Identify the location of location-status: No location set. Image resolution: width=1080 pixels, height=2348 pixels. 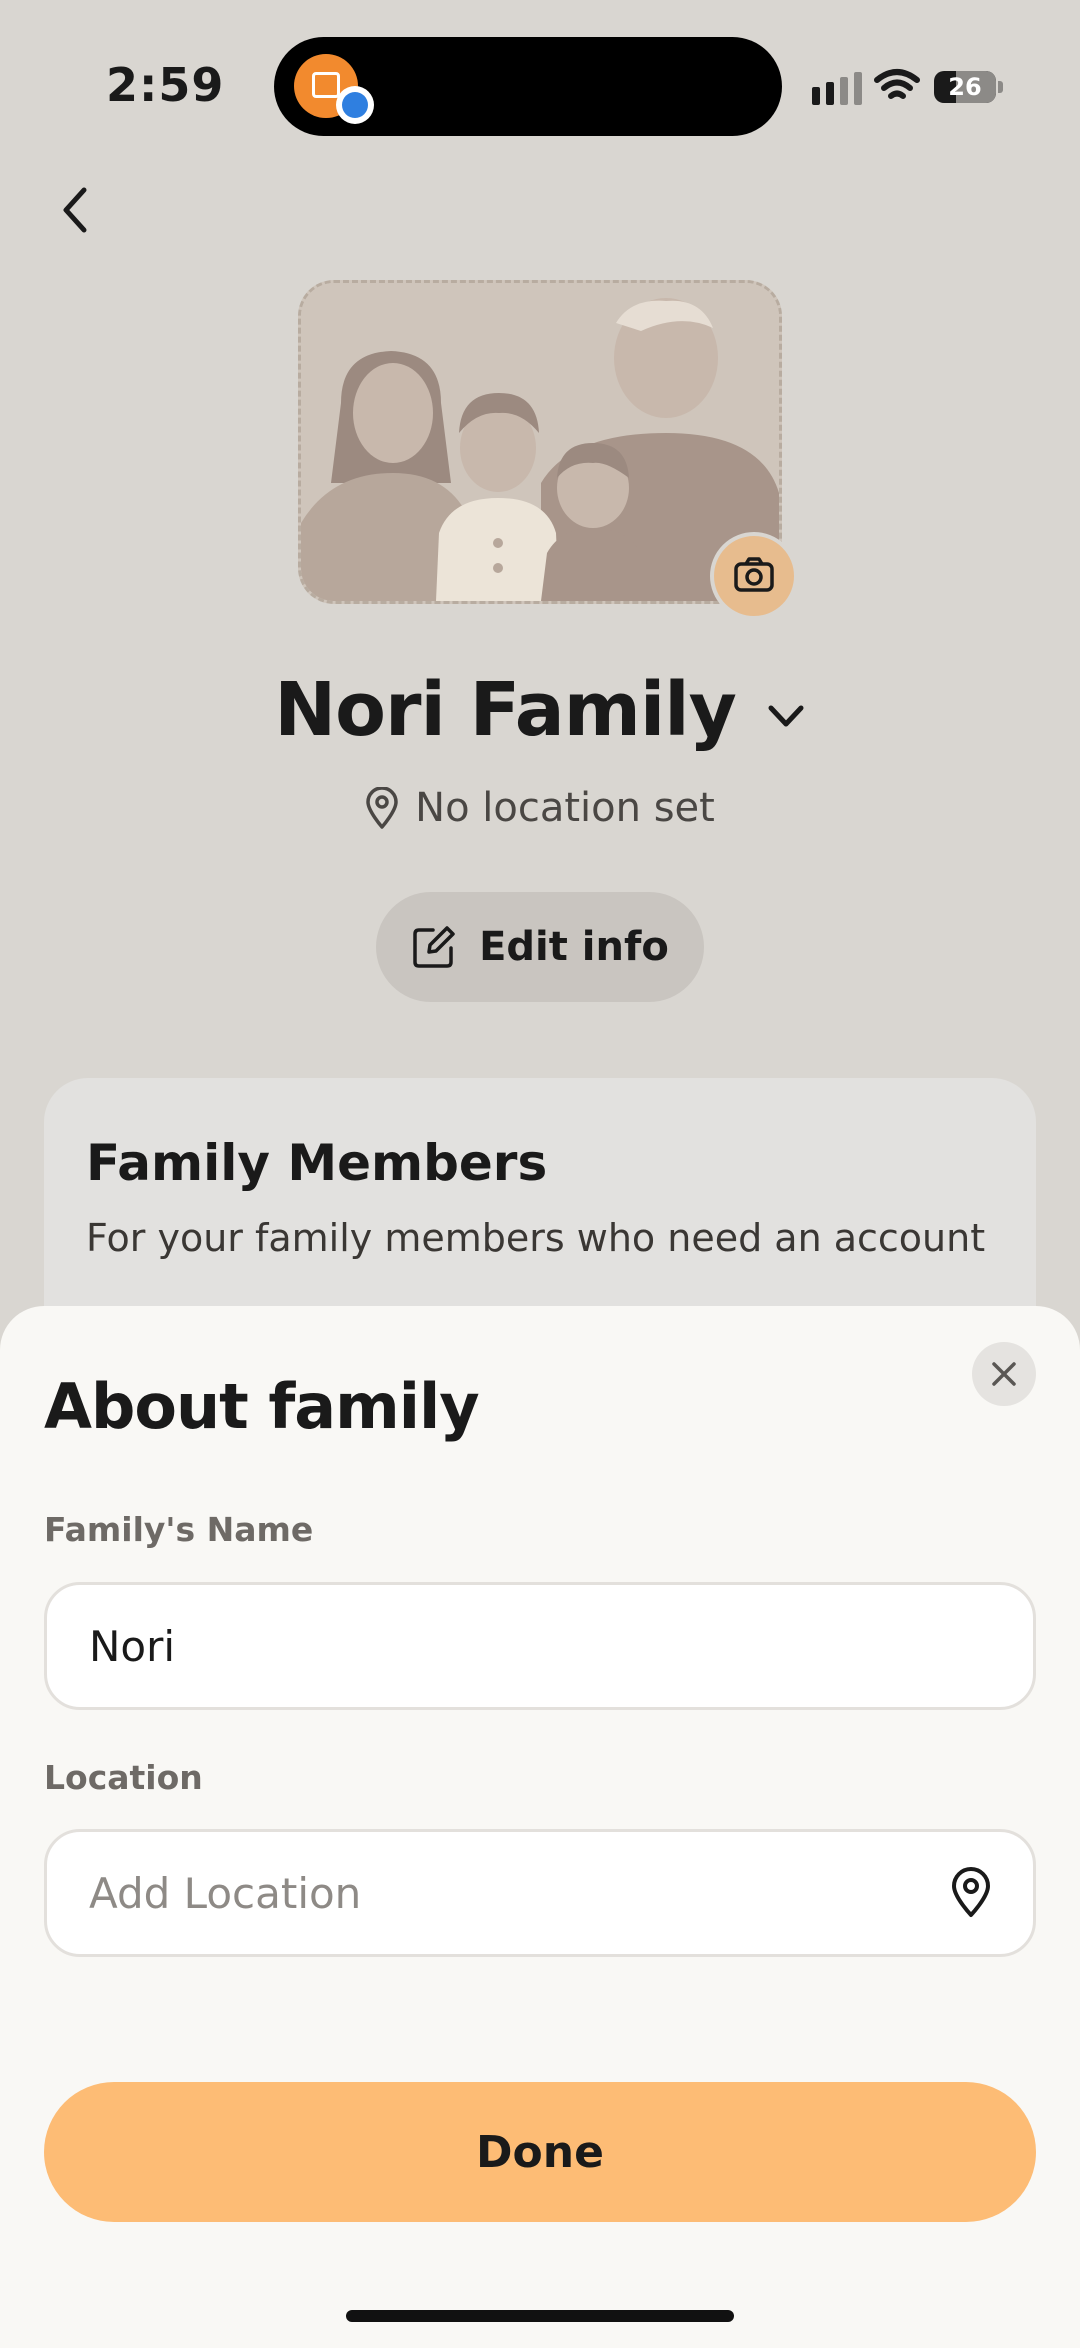
(540, 808).